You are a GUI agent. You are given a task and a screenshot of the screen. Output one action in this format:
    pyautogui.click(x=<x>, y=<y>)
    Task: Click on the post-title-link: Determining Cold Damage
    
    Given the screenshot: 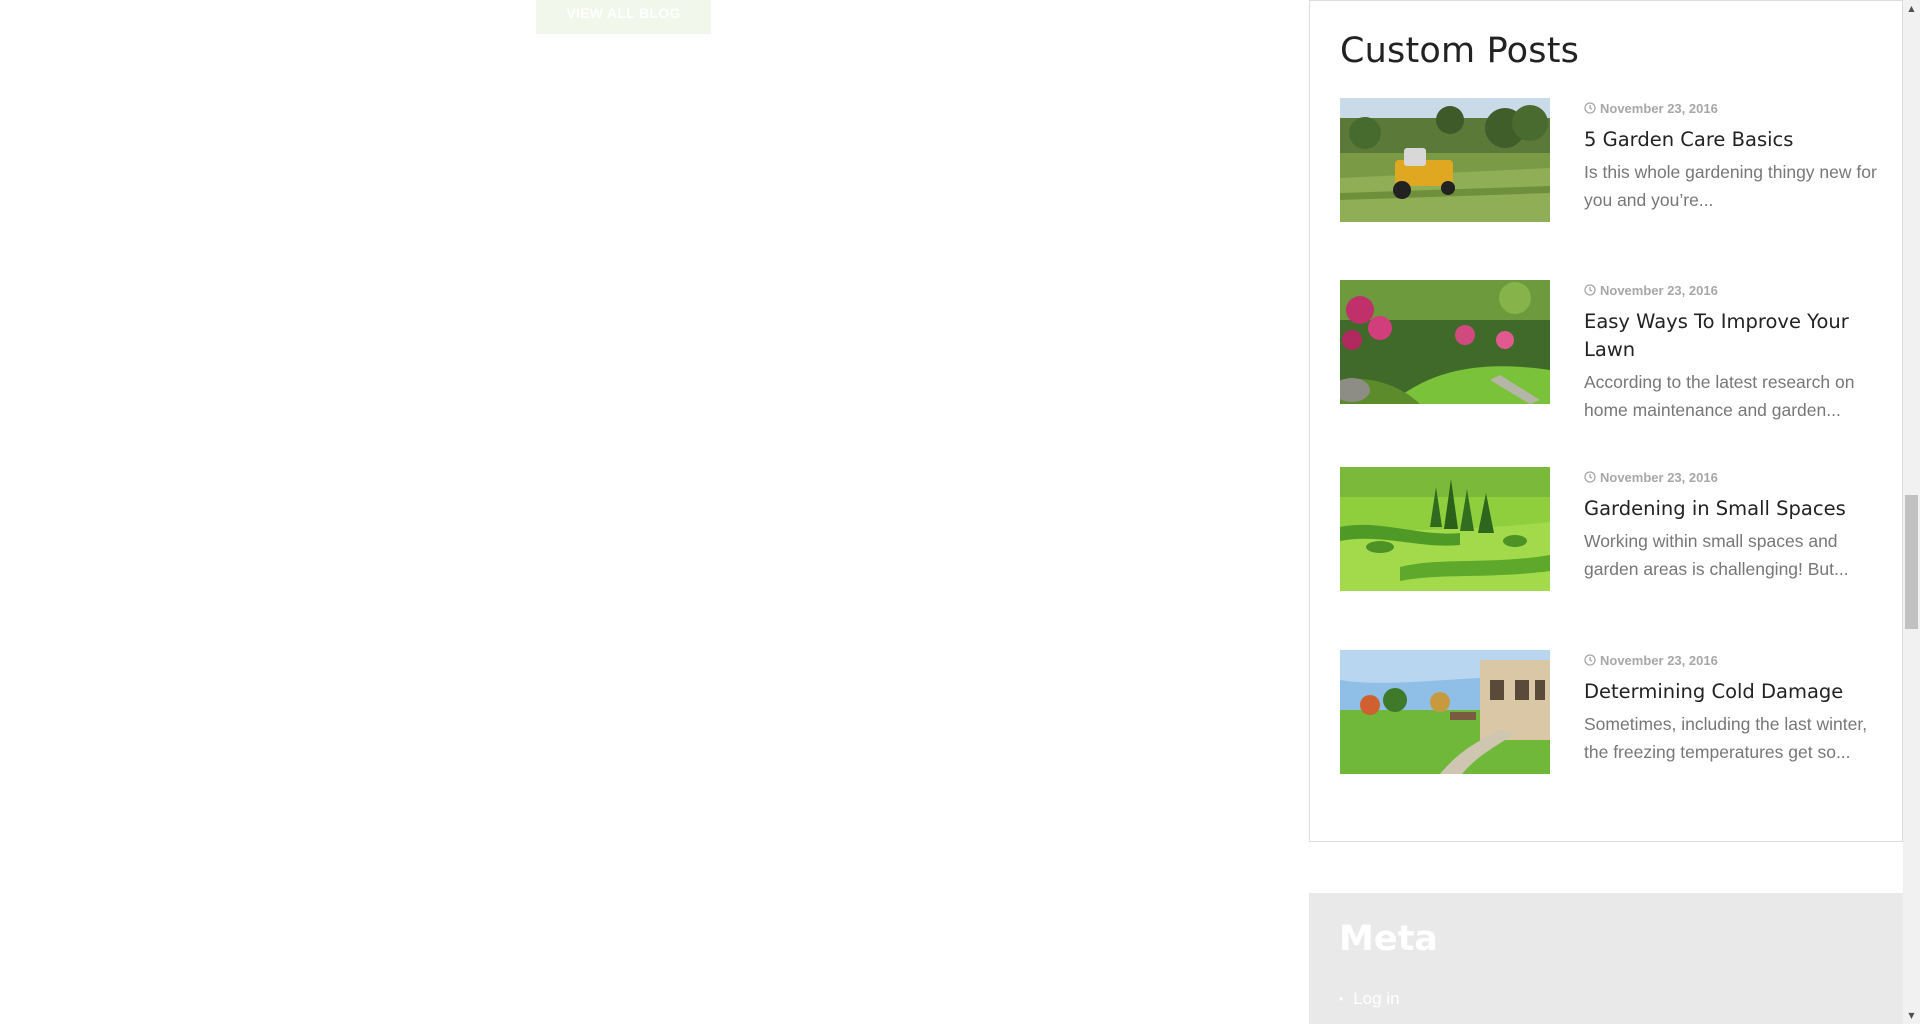 What is the action you would take?
    pyautogui.click(x=1732, y=692)
    